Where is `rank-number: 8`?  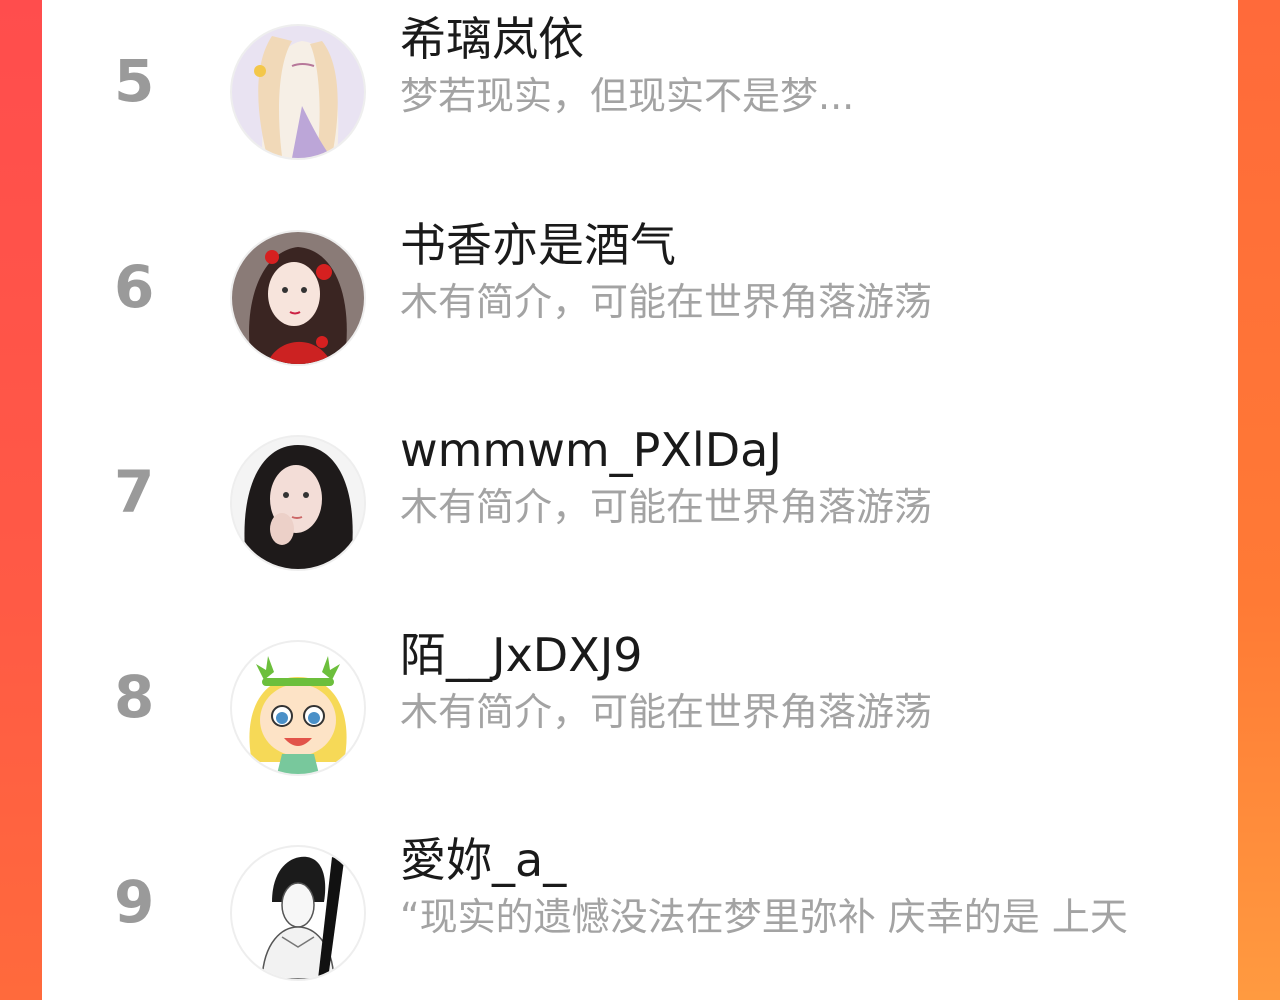 rank-number: 8 is located at coordinates (134, 697).